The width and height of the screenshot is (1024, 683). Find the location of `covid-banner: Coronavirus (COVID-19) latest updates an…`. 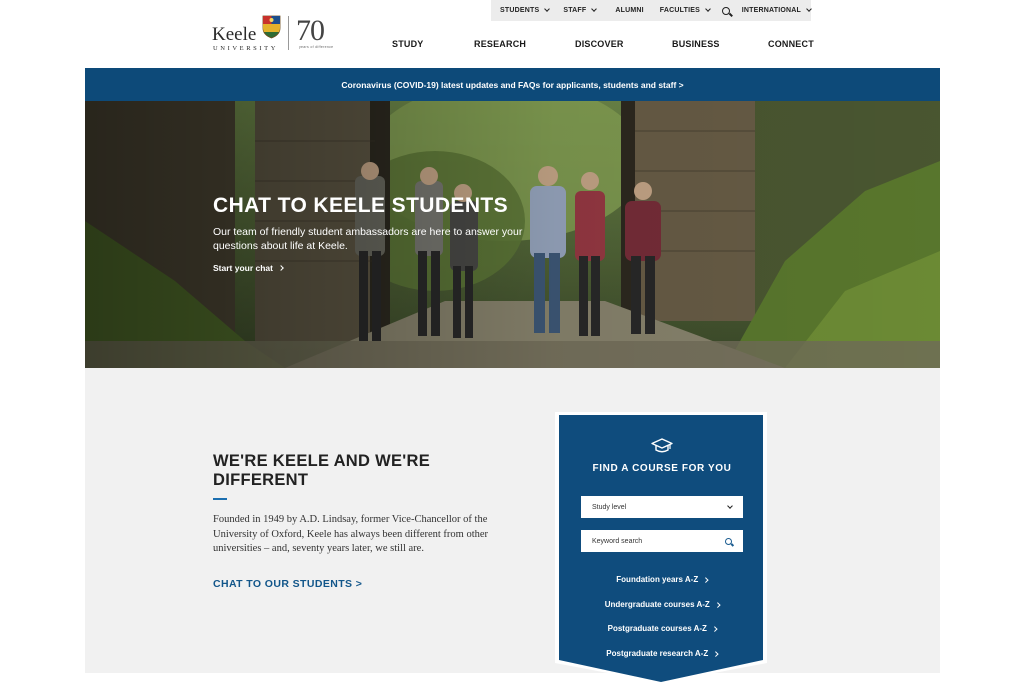

covid-banner: Coronavirus (COVID-19) latest updates an… is located at coordinates (512, 84).